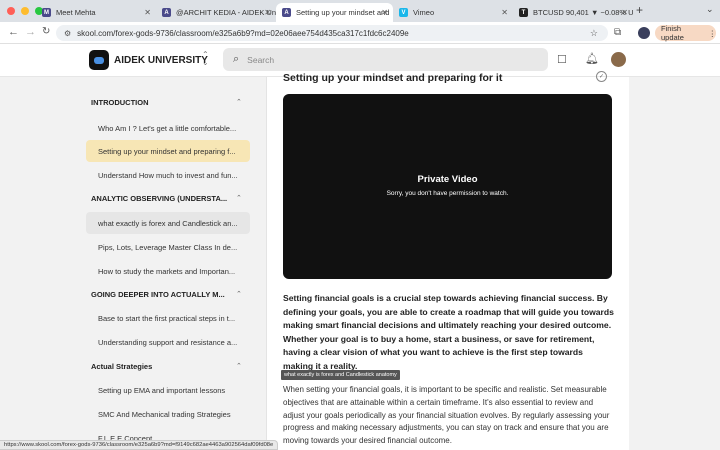 The height and width of the screenshot is (450, 720). What do you see at coordinates (453, 12) in the screenshot?
I see `browser-tab: V Vimeo ✕` at bounding box center [453, 12].